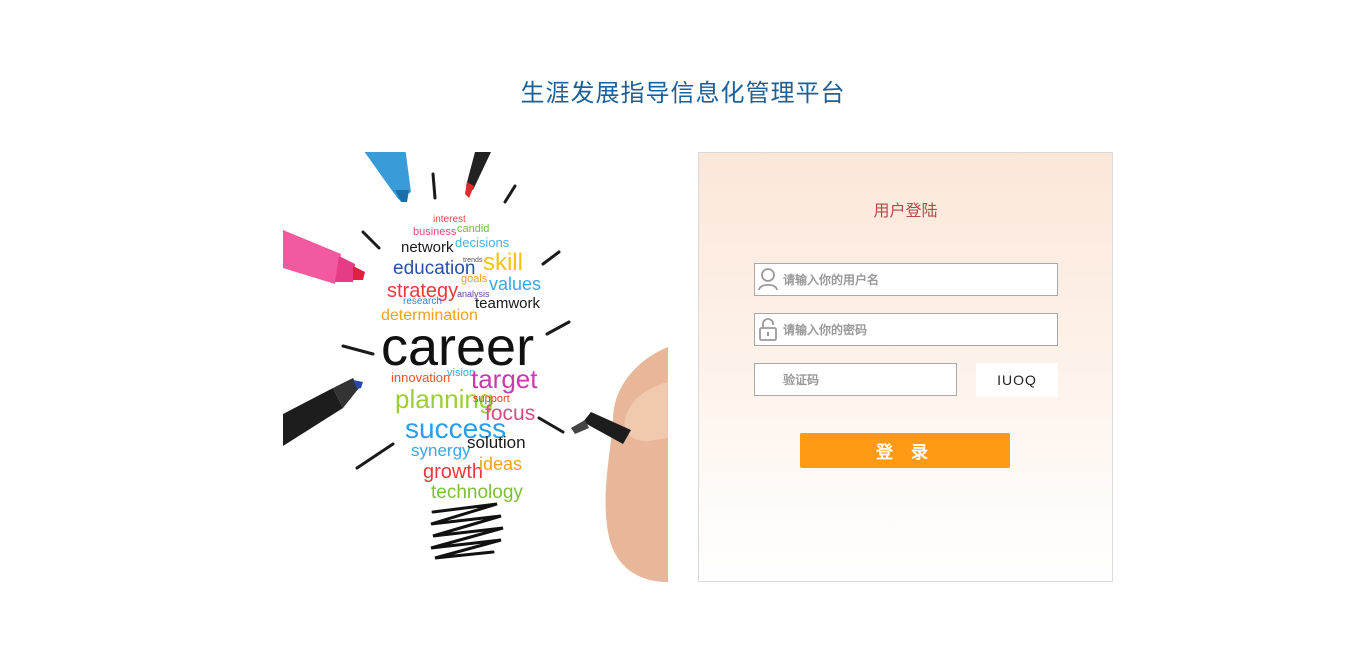 The height and width of the screenshot is (667, 1366). What do you see at coordinates (441, 450) in the screenshot?
I see `word-synergy: synergy` at bounding box center [441, 450].